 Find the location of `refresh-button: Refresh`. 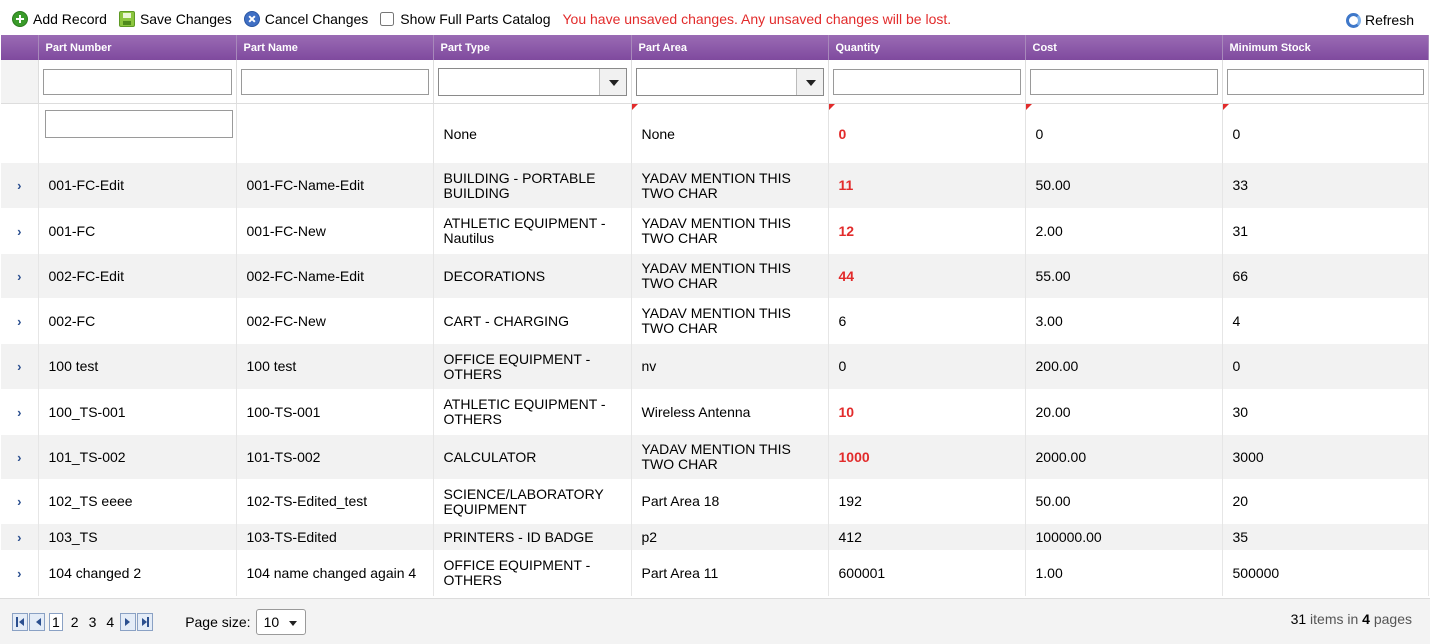

refresh-button: Refresh is located at coordinates (1379, 20).